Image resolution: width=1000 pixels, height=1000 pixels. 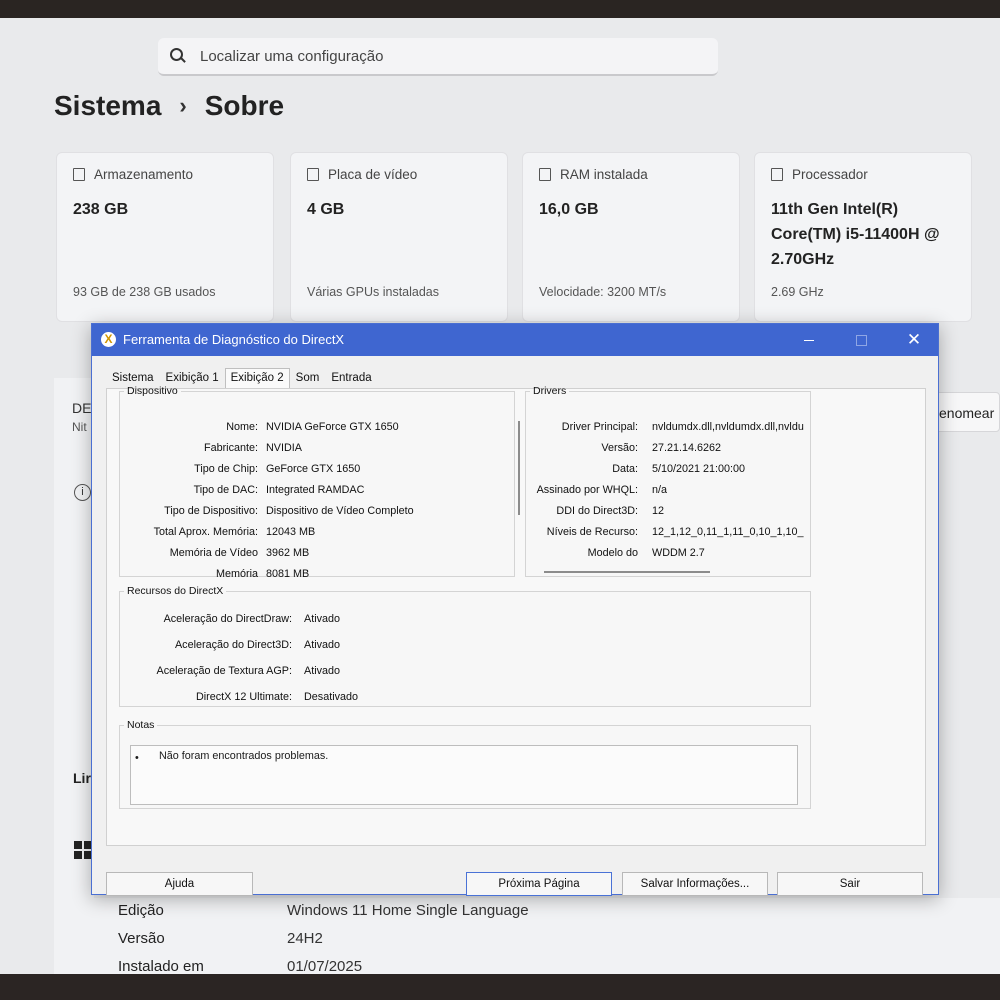 What do you see at coordinates (550, 391) in the screenshot?
I see `drivers-legend: Drivers` at bounding box center [550, 391].